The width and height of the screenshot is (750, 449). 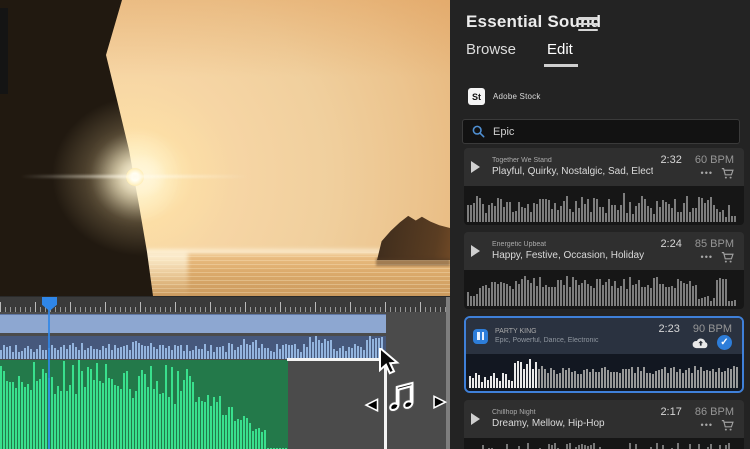 I want to click on trim-edge-right, so click(x=385, y=403).